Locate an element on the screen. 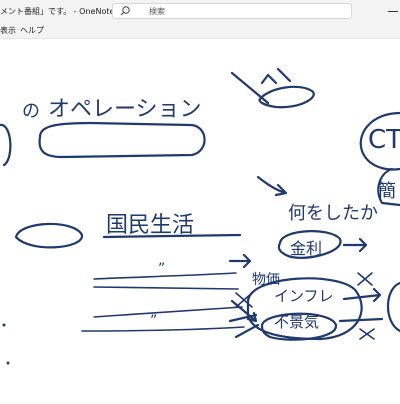 Image resolution: width=400 pixels, height=404 pixels. menu-bar: 表示 ヘルプ is located at coordinates (200, 31).